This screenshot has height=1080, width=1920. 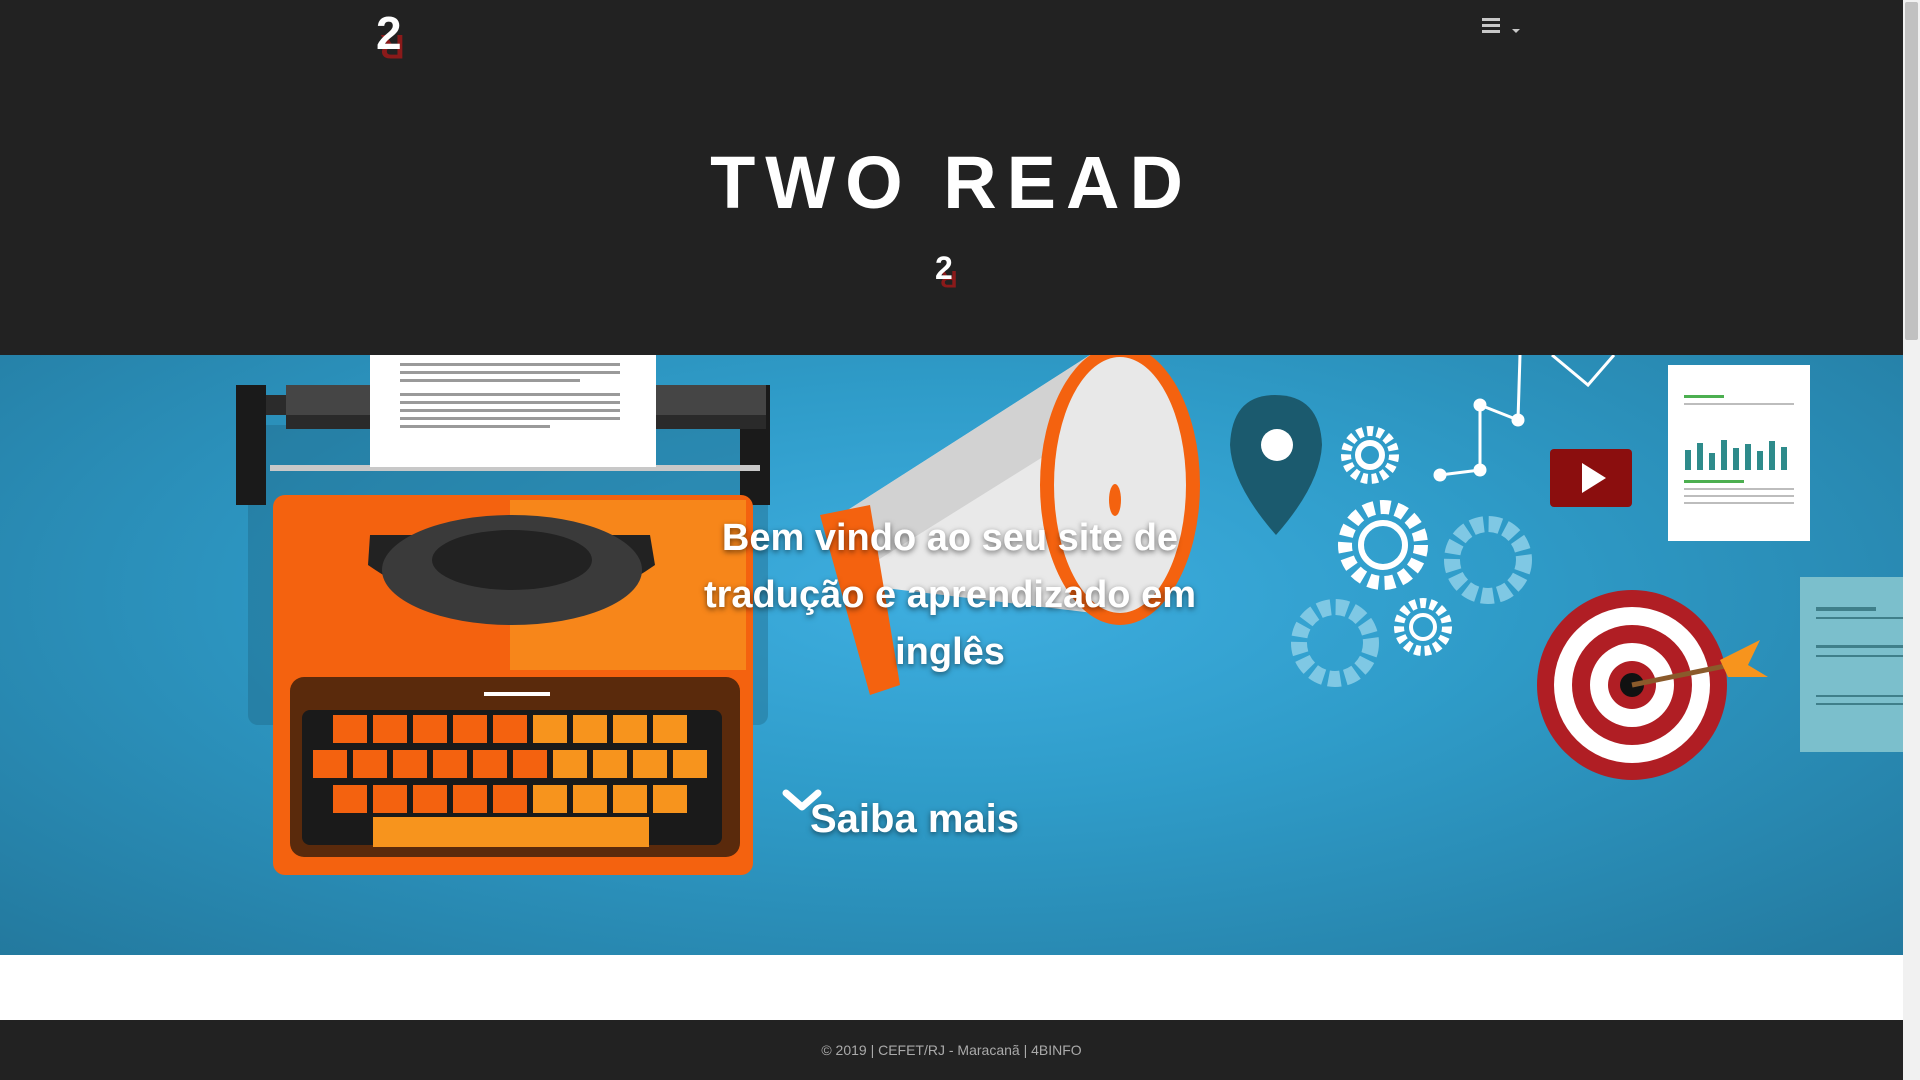 I want to click on saiba-mais-button: Saiba mais, so click(x=950, y=820).